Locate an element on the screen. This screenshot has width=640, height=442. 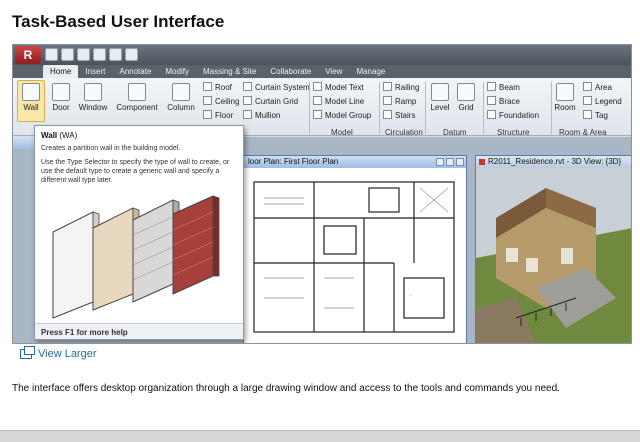
curtain-grid-button: Curtain Grid is located at coordinates (270, 101).